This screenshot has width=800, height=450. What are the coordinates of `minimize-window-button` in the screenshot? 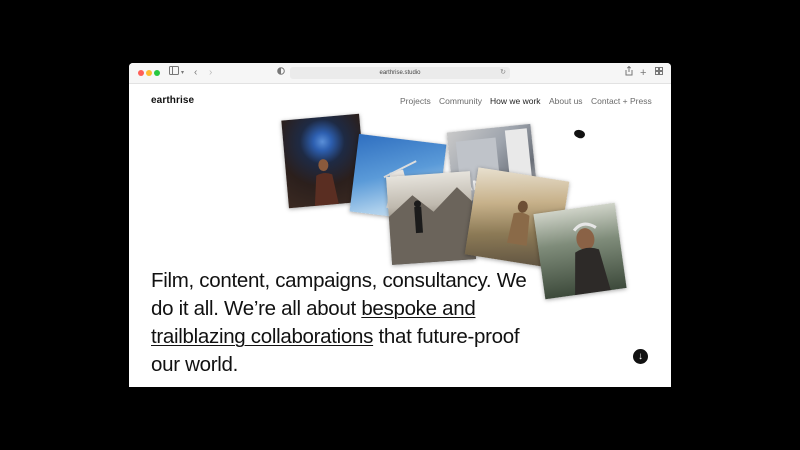 It's located at (149, 73).